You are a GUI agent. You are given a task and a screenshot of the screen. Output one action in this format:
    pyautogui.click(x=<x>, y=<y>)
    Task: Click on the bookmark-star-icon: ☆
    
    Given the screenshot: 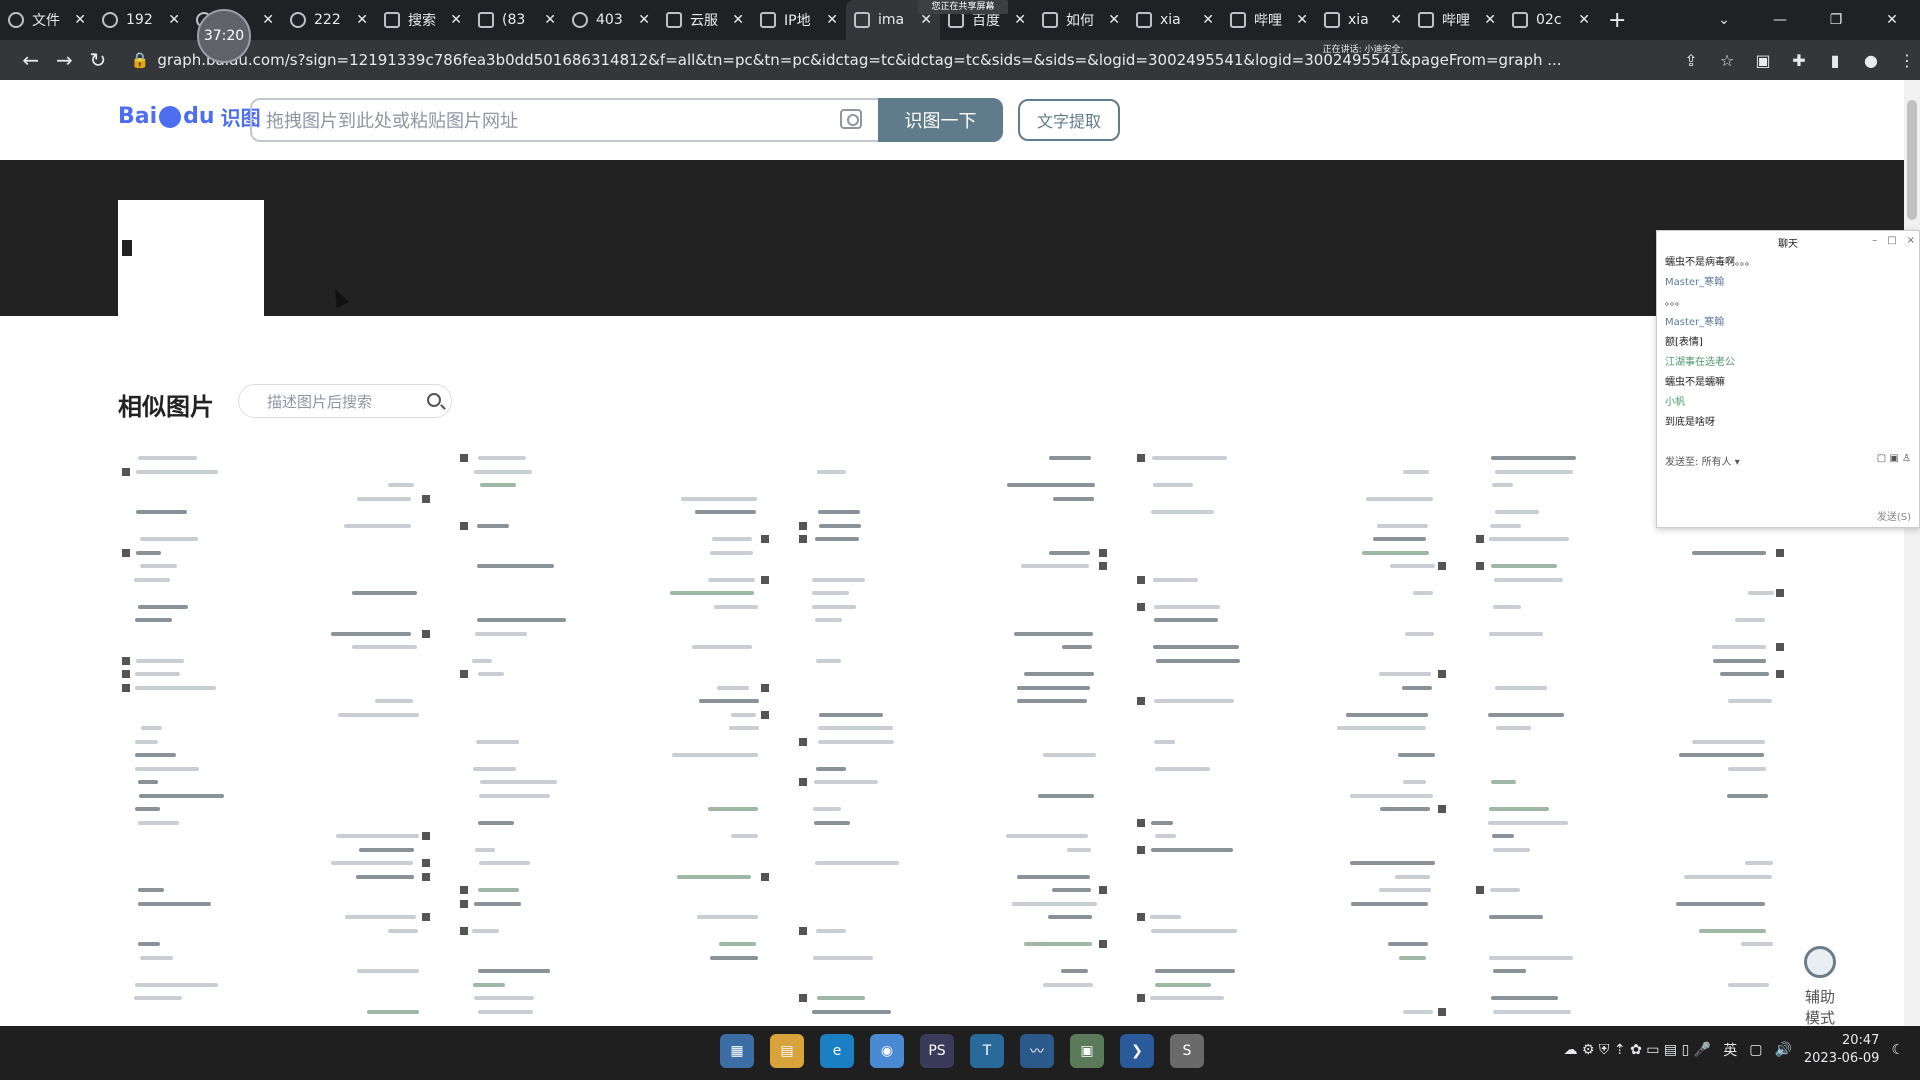 What is the action you would take?
    pyautogui.click(x=1727, y=60)
    